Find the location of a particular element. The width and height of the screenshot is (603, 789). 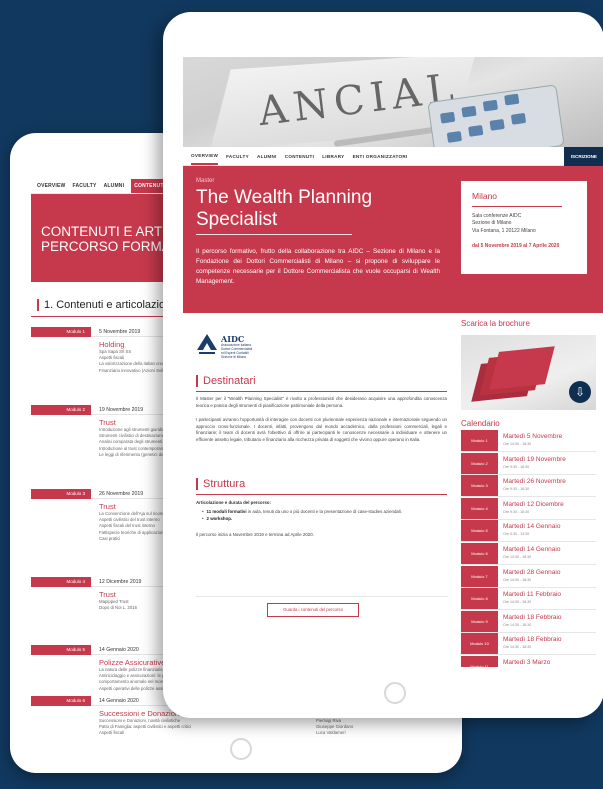

module-line: Aspetti fiscali is located at coordinates (112, 733).